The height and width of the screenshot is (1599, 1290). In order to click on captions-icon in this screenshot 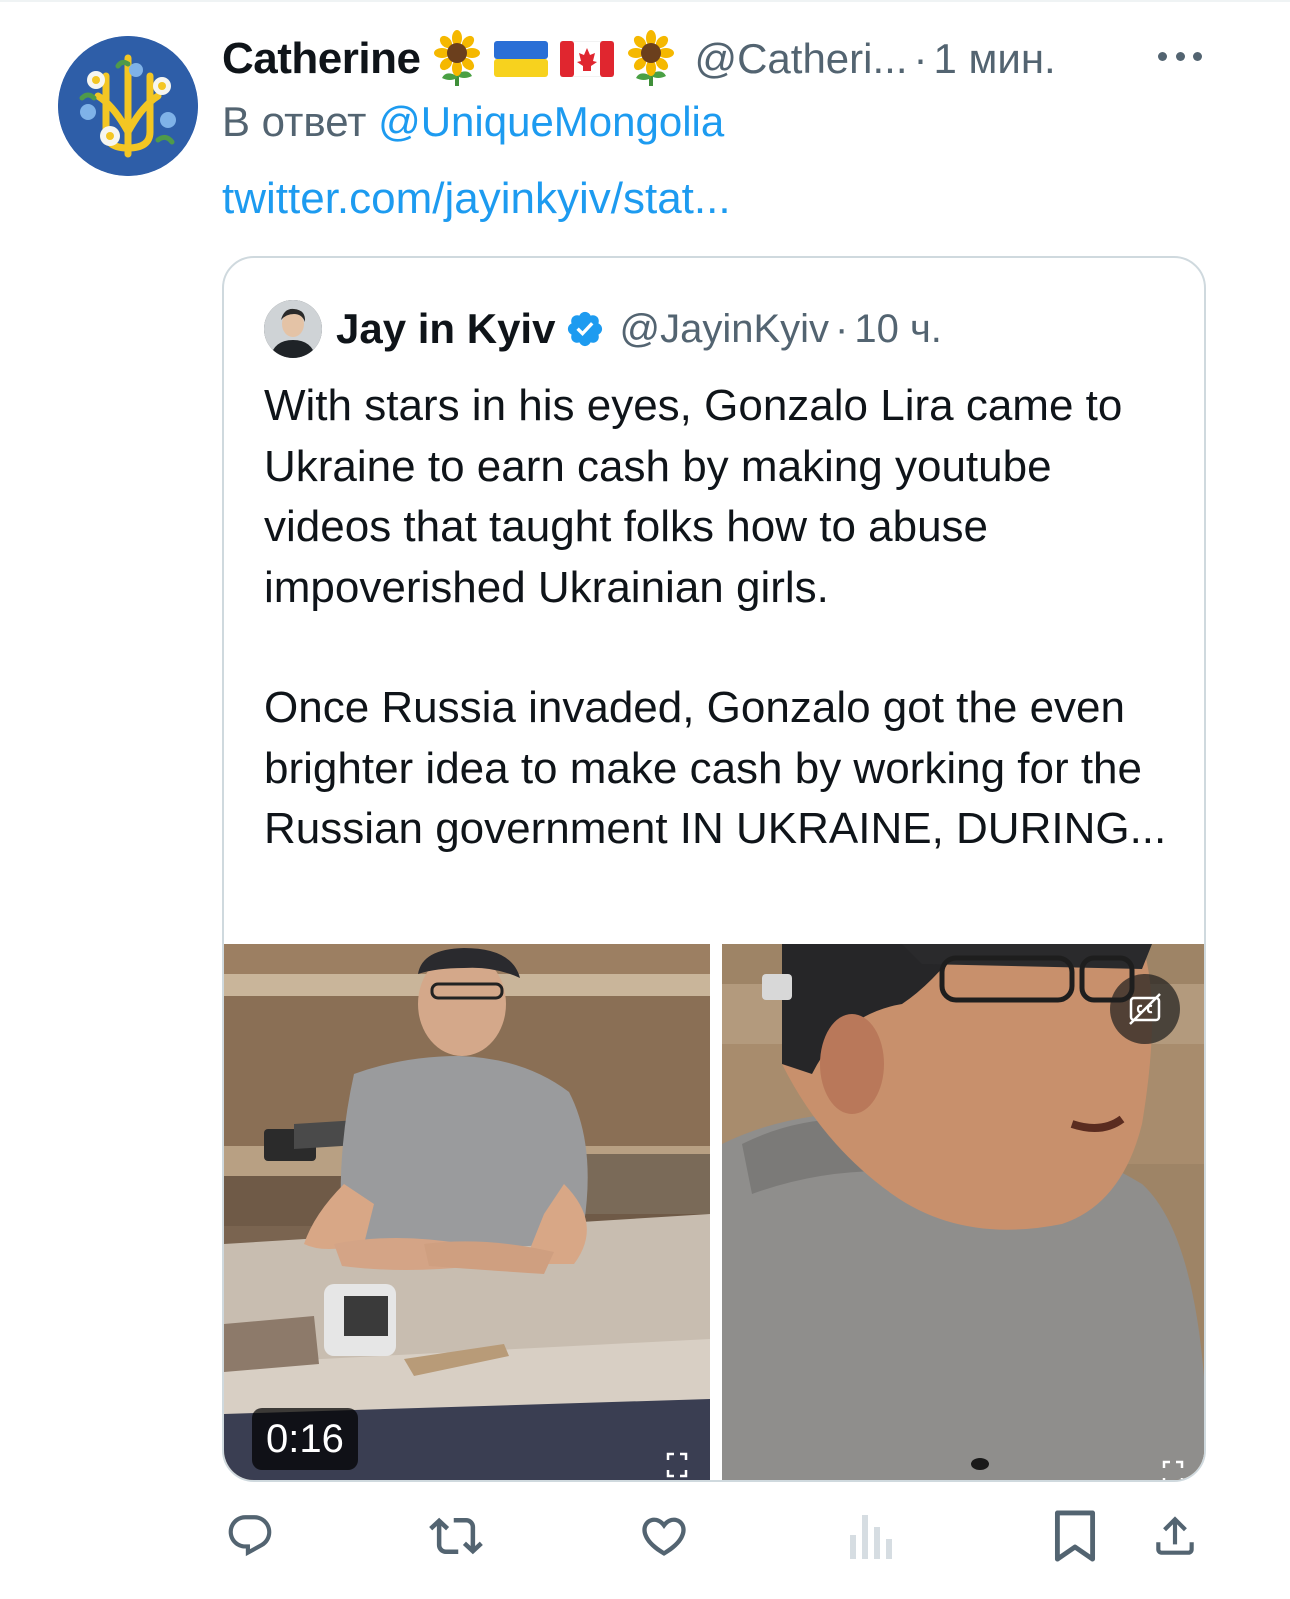, I will do `click(1145, 1009)`.